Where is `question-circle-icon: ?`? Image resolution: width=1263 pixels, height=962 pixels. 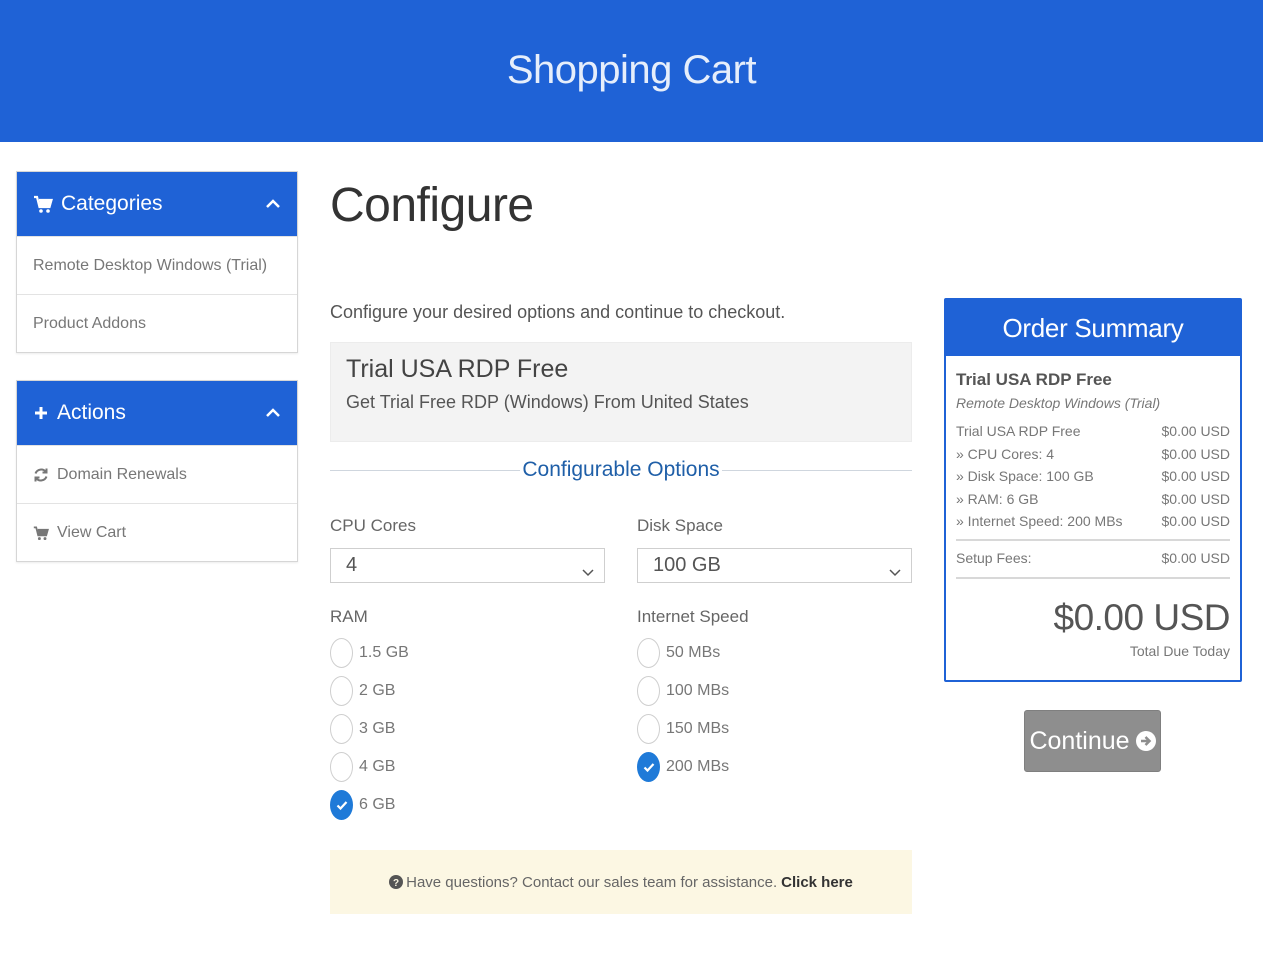
question-circle-icon: ? is located at coordinates (396, 882).